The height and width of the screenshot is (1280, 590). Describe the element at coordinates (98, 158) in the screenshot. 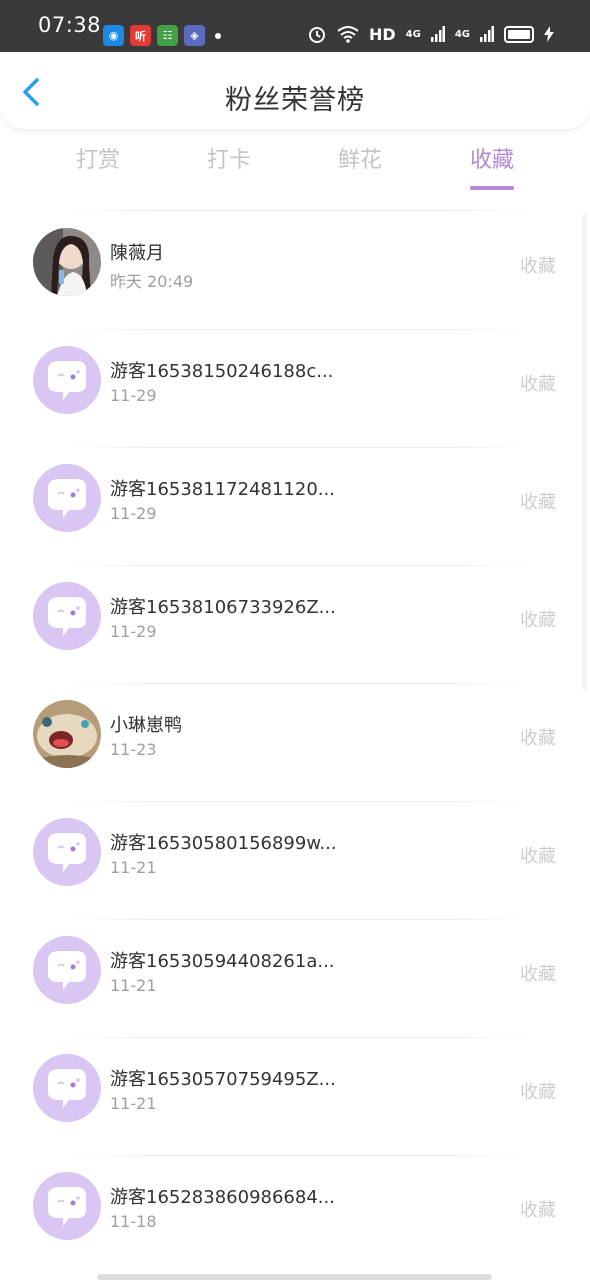

I see `tab-reward: 打赏` at that location.